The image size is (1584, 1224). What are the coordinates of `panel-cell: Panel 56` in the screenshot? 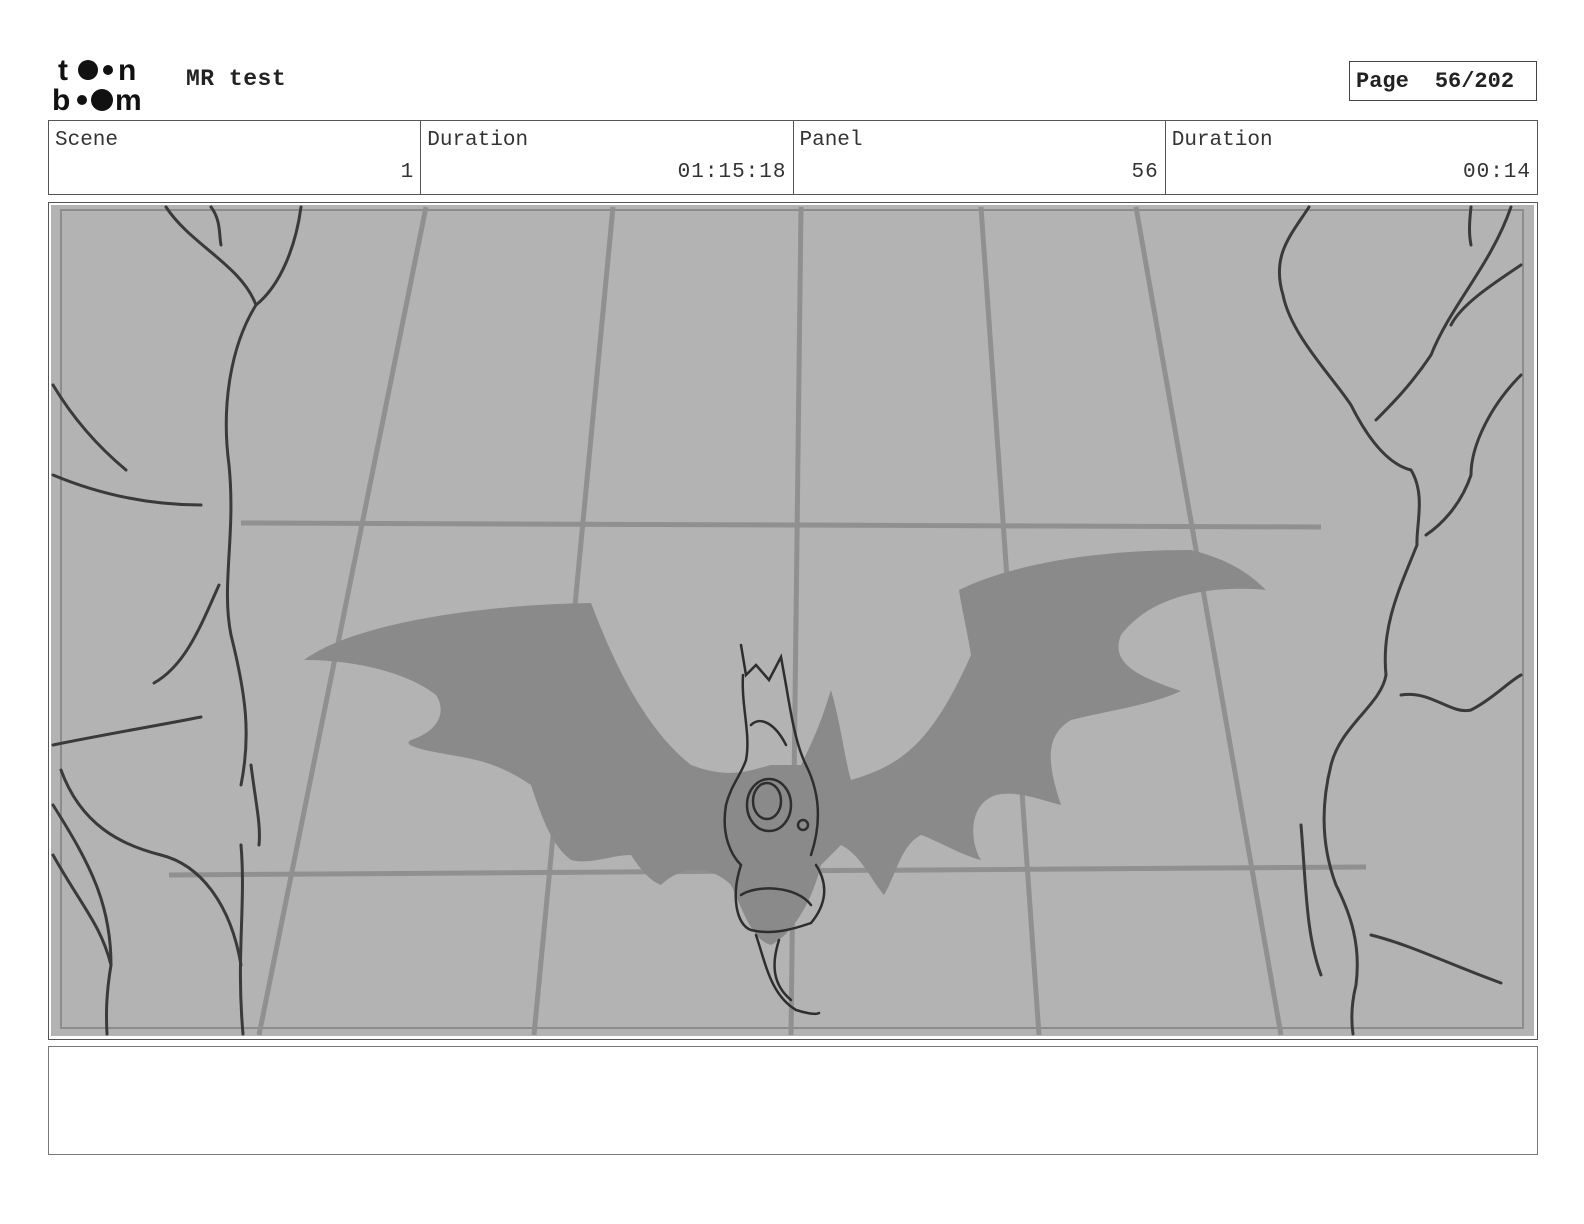 It's located at (980, 157).